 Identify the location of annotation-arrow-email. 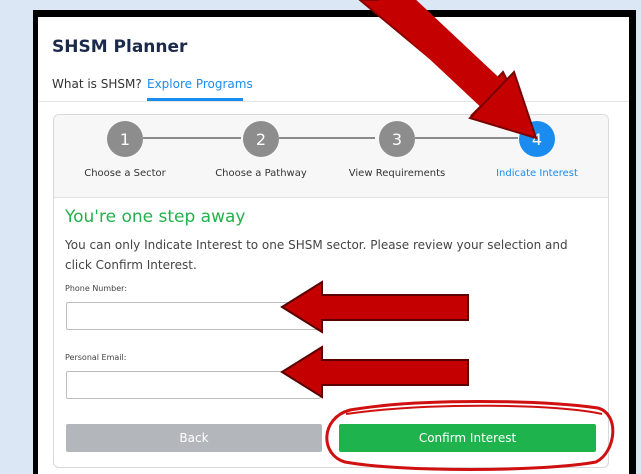
(374, 372).